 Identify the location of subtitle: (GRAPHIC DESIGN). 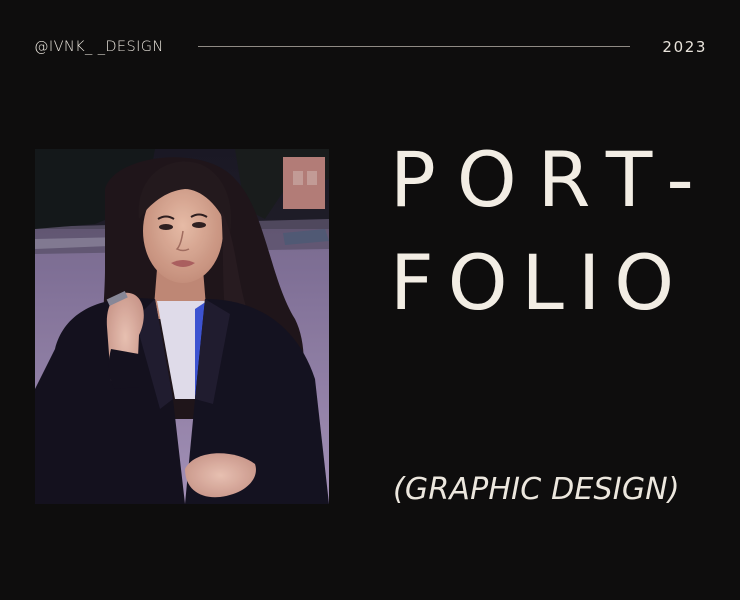
(536, 489).